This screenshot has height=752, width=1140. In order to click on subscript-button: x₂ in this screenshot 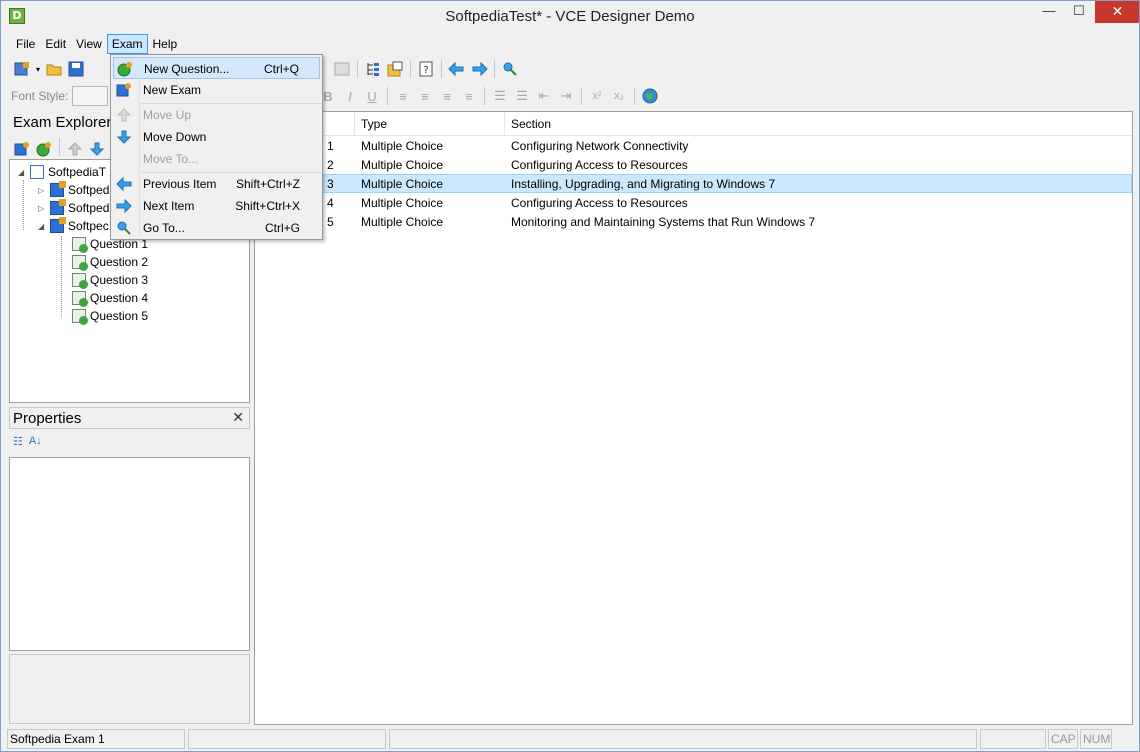, I will do `click(619, 96)`.